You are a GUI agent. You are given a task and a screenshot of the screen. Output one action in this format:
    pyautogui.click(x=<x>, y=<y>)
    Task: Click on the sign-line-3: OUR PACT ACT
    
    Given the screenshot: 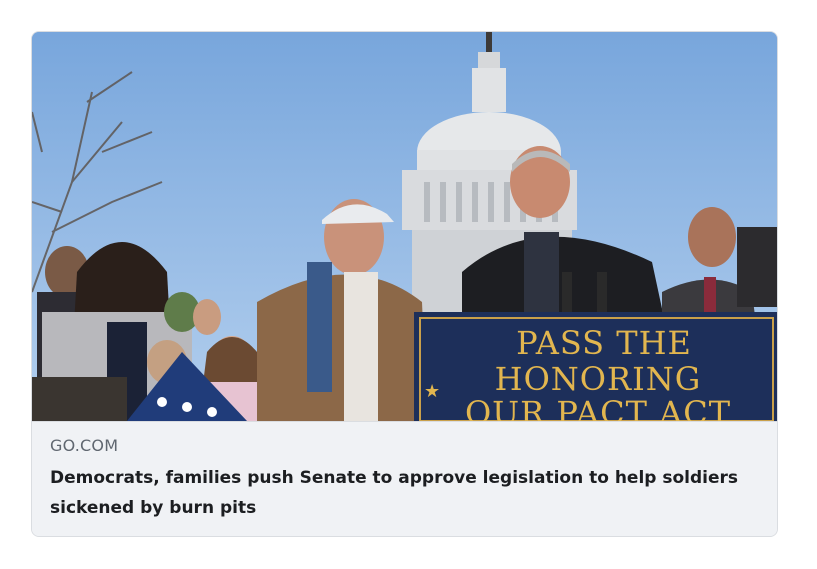 What is the action you would take?
    pyautogui.click(x=598, y=407)
    